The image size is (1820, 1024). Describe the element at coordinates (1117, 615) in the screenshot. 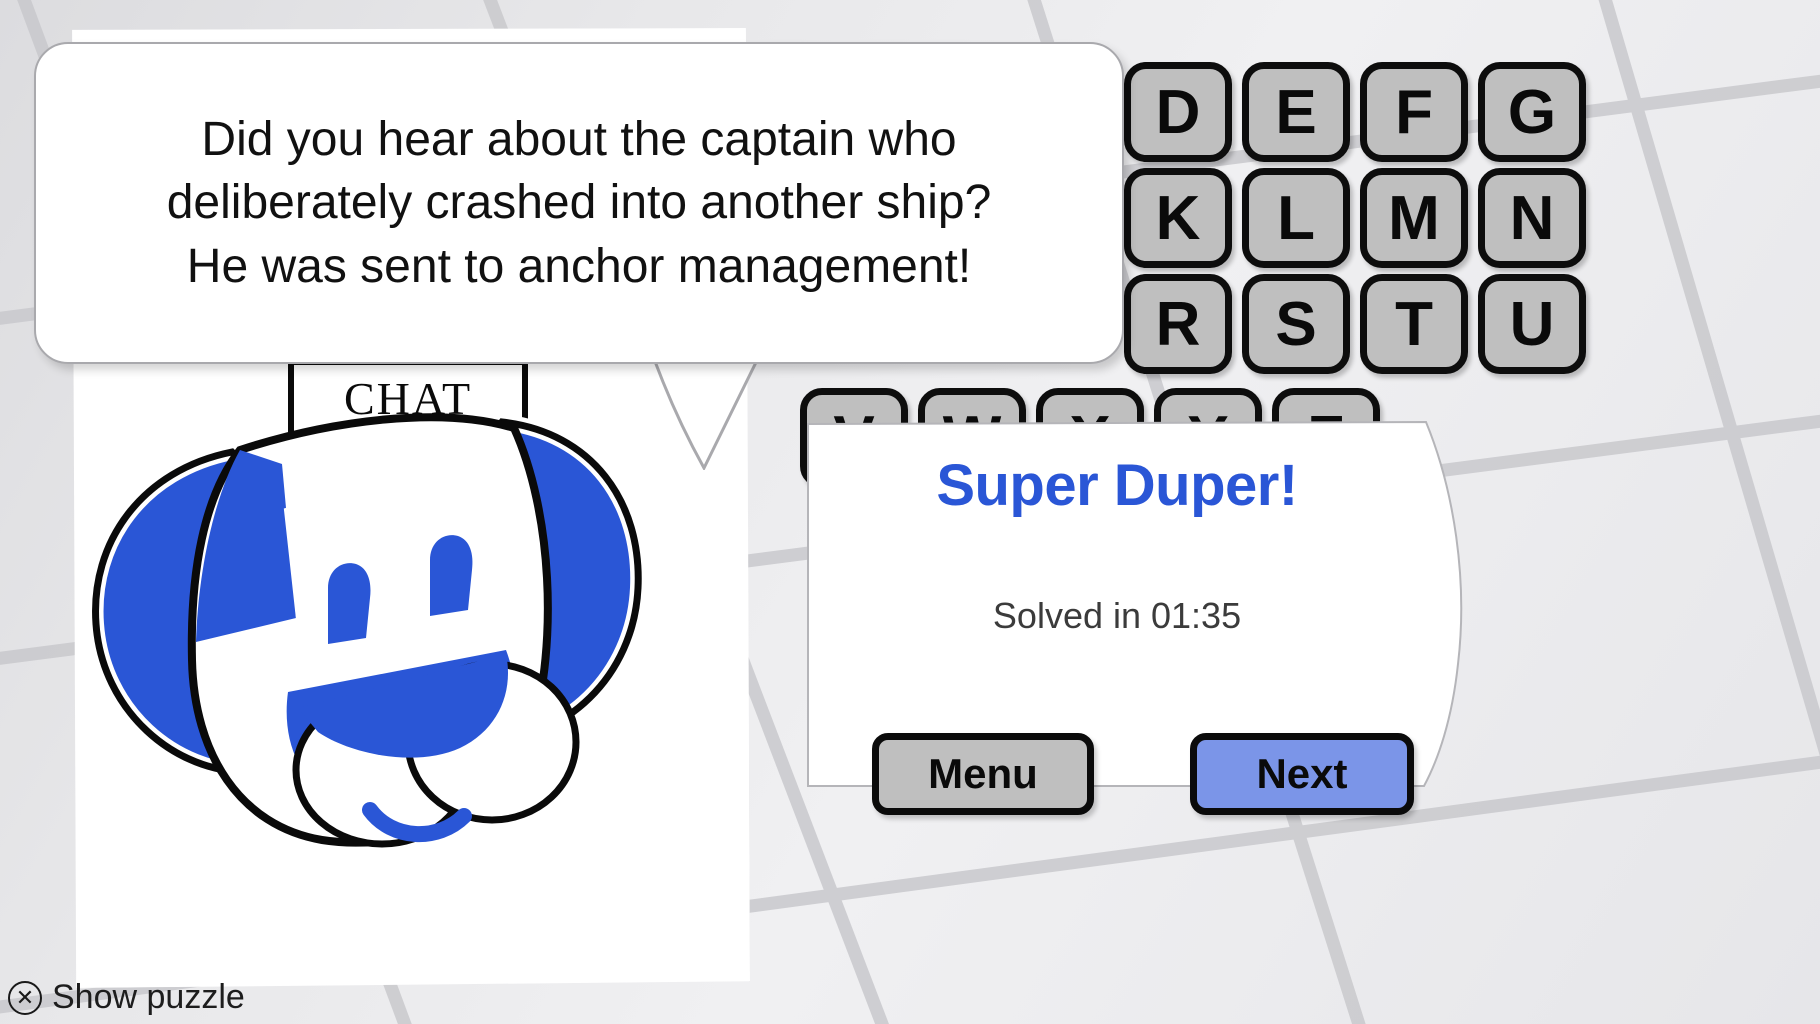

I see `result-subtitle: Solved in 01:35` at that location.